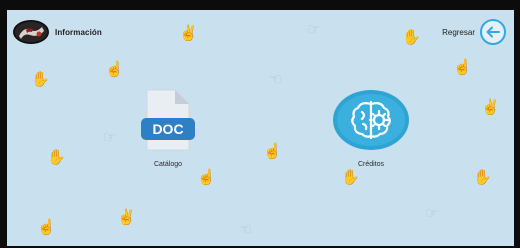 Image resolution: width=520 pixels, height=248 pixels. I want to click on doc-file-icon: DOC, so click(168, 120).